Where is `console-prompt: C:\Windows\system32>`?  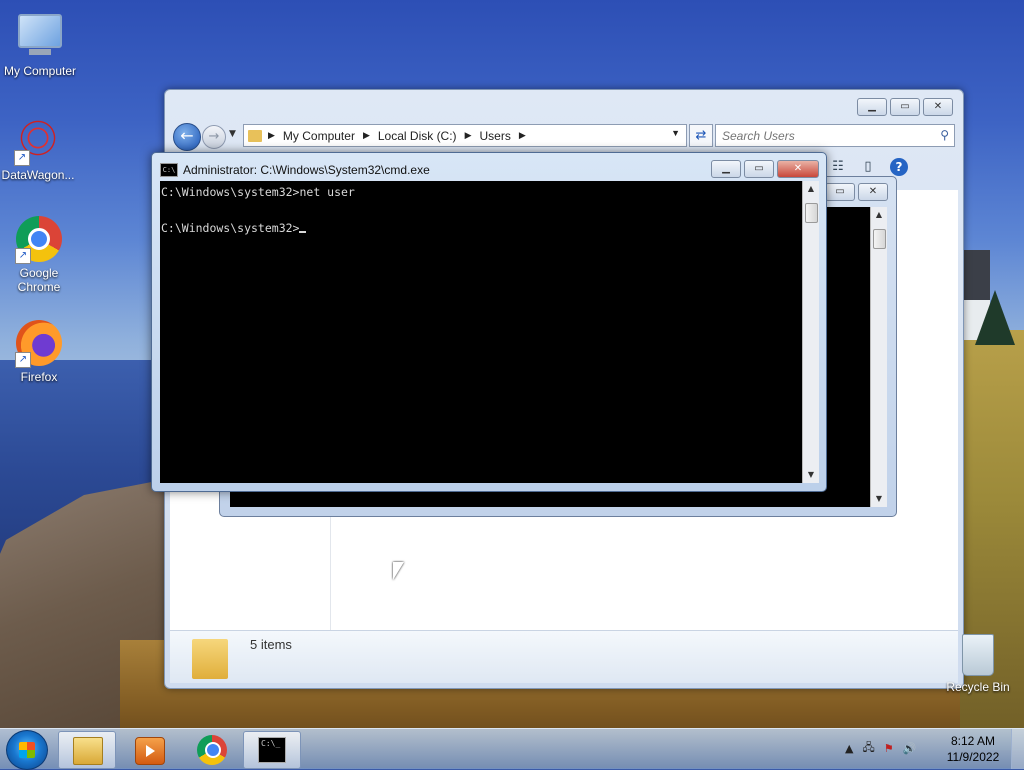 console-prompt: C:\Windows\system32> is located at coordinates (230, 228).